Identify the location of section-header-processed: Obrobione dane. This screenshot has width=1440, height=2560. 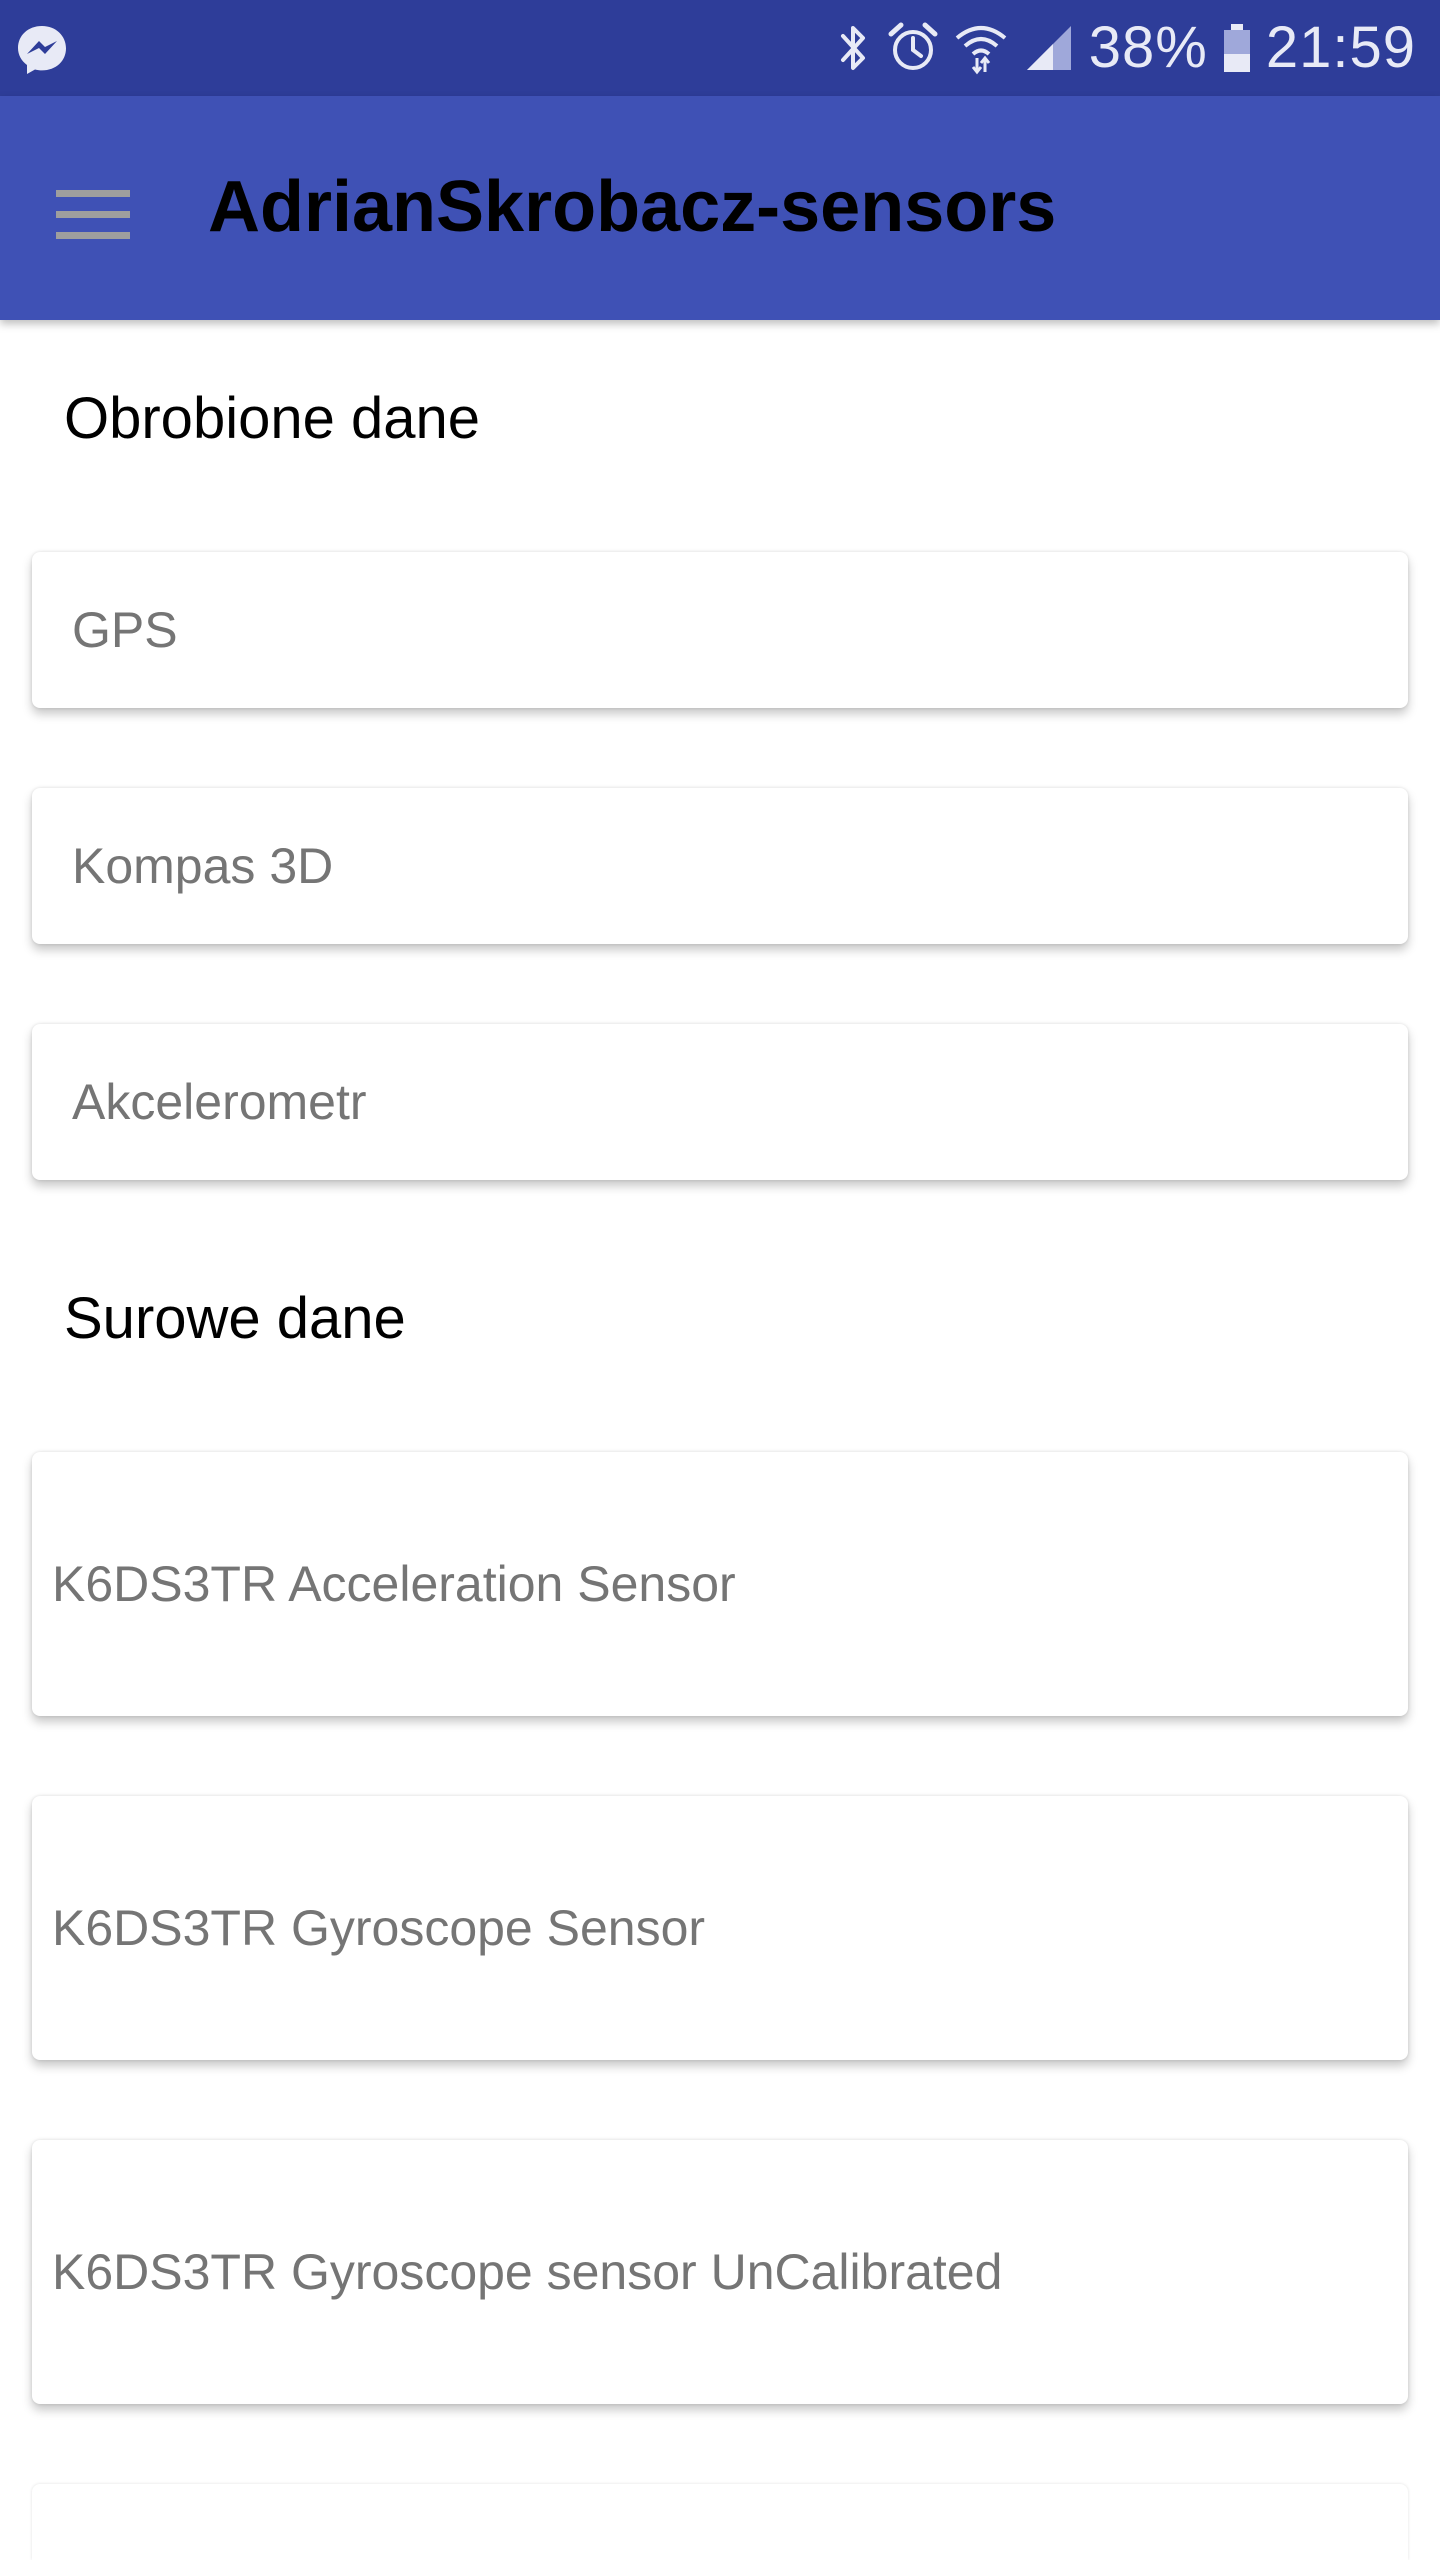
(272, 418).